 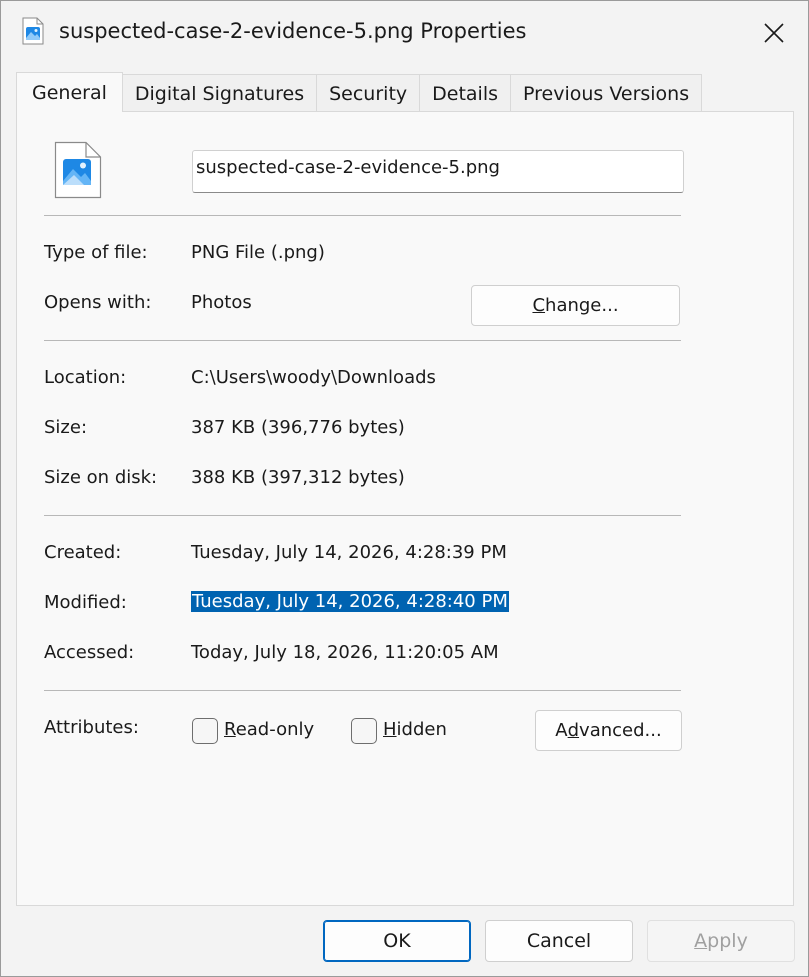 What do you see at coordinates (220, 93) in the screenshot?
I see `tab-digital-signatures: Digital Signatures` at bounding box center [220, 93].